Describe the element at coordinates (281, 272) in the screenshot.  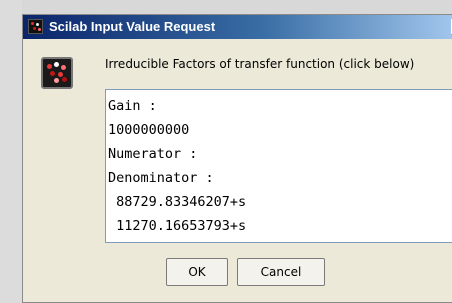
I see `cancel-button: Cancel` at that location.